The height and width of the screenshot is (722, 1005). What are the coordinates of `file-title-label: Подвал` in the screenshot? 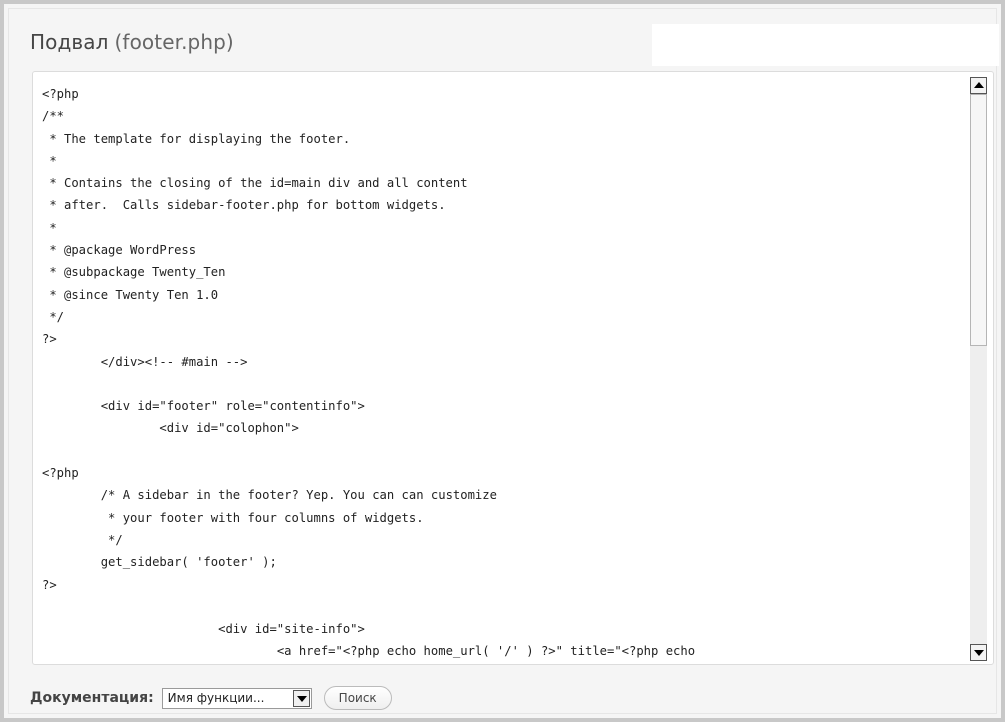 It's located at (69, 42).